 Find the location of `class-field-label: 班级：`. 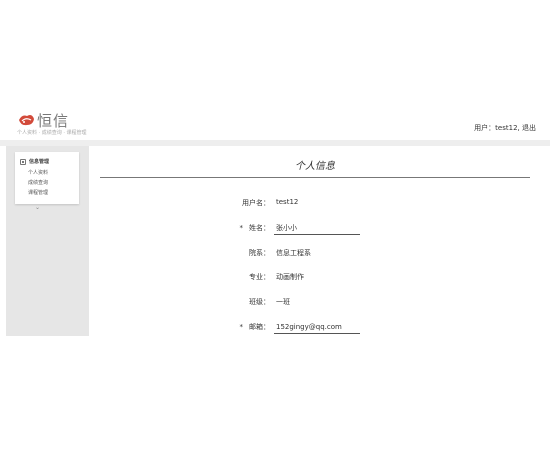

class-field-label: 班级： is located at coordinates (259, 302).